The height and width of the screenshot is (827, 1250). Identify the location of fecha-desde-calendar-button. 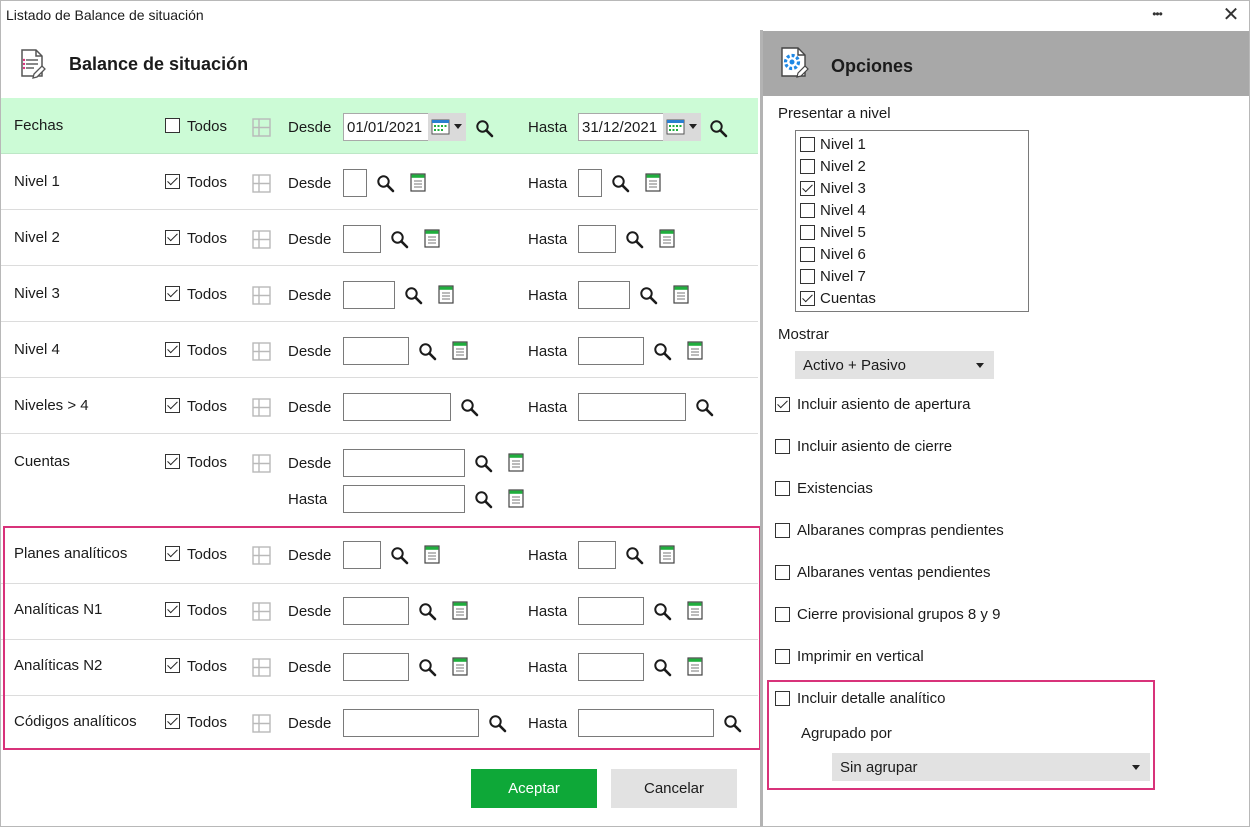
(447, 127).